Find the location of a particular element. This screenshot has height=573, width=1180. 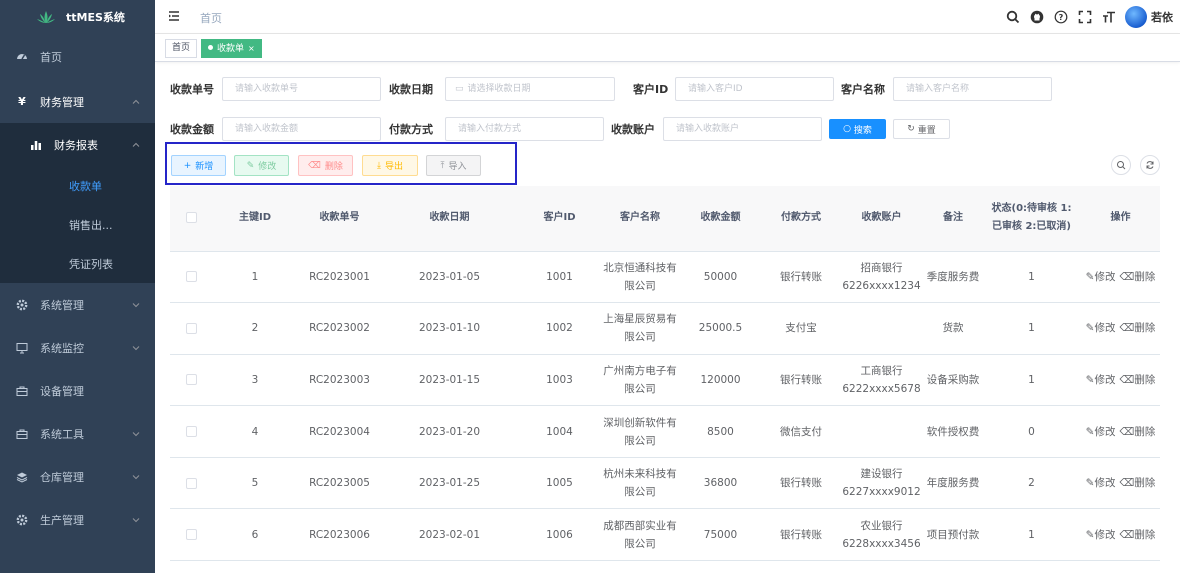

github-icon is located at coordinates (1037, 17).